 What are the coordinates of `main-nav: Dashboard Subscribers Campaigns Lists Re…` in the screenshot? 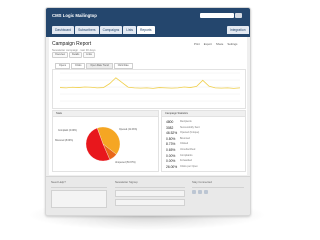 It's located at (103, 30).